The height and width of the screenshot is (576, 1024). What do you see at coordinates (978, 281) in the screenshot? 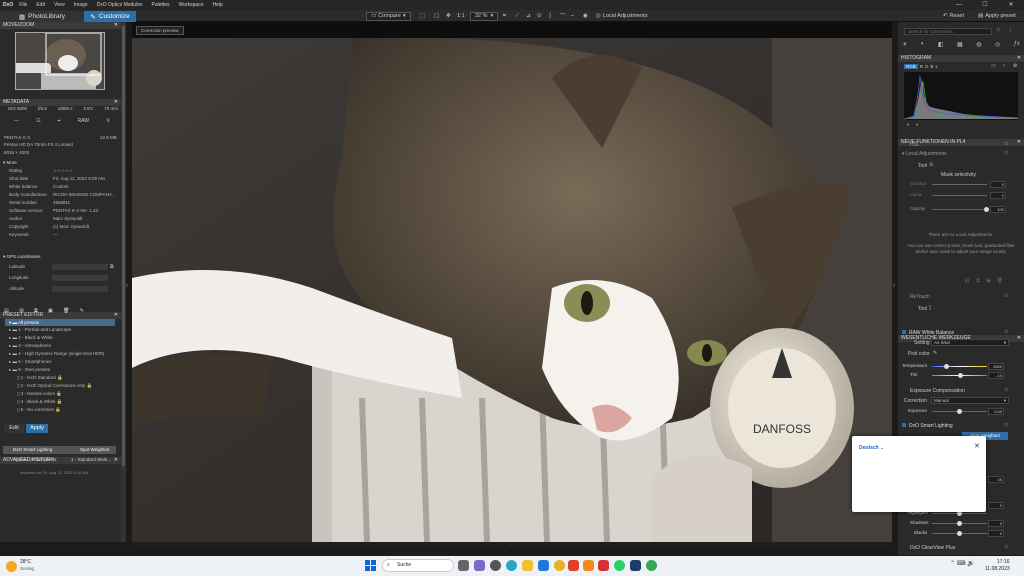
I see `copy-icon: ⧉` at bounding box center [978, 281].